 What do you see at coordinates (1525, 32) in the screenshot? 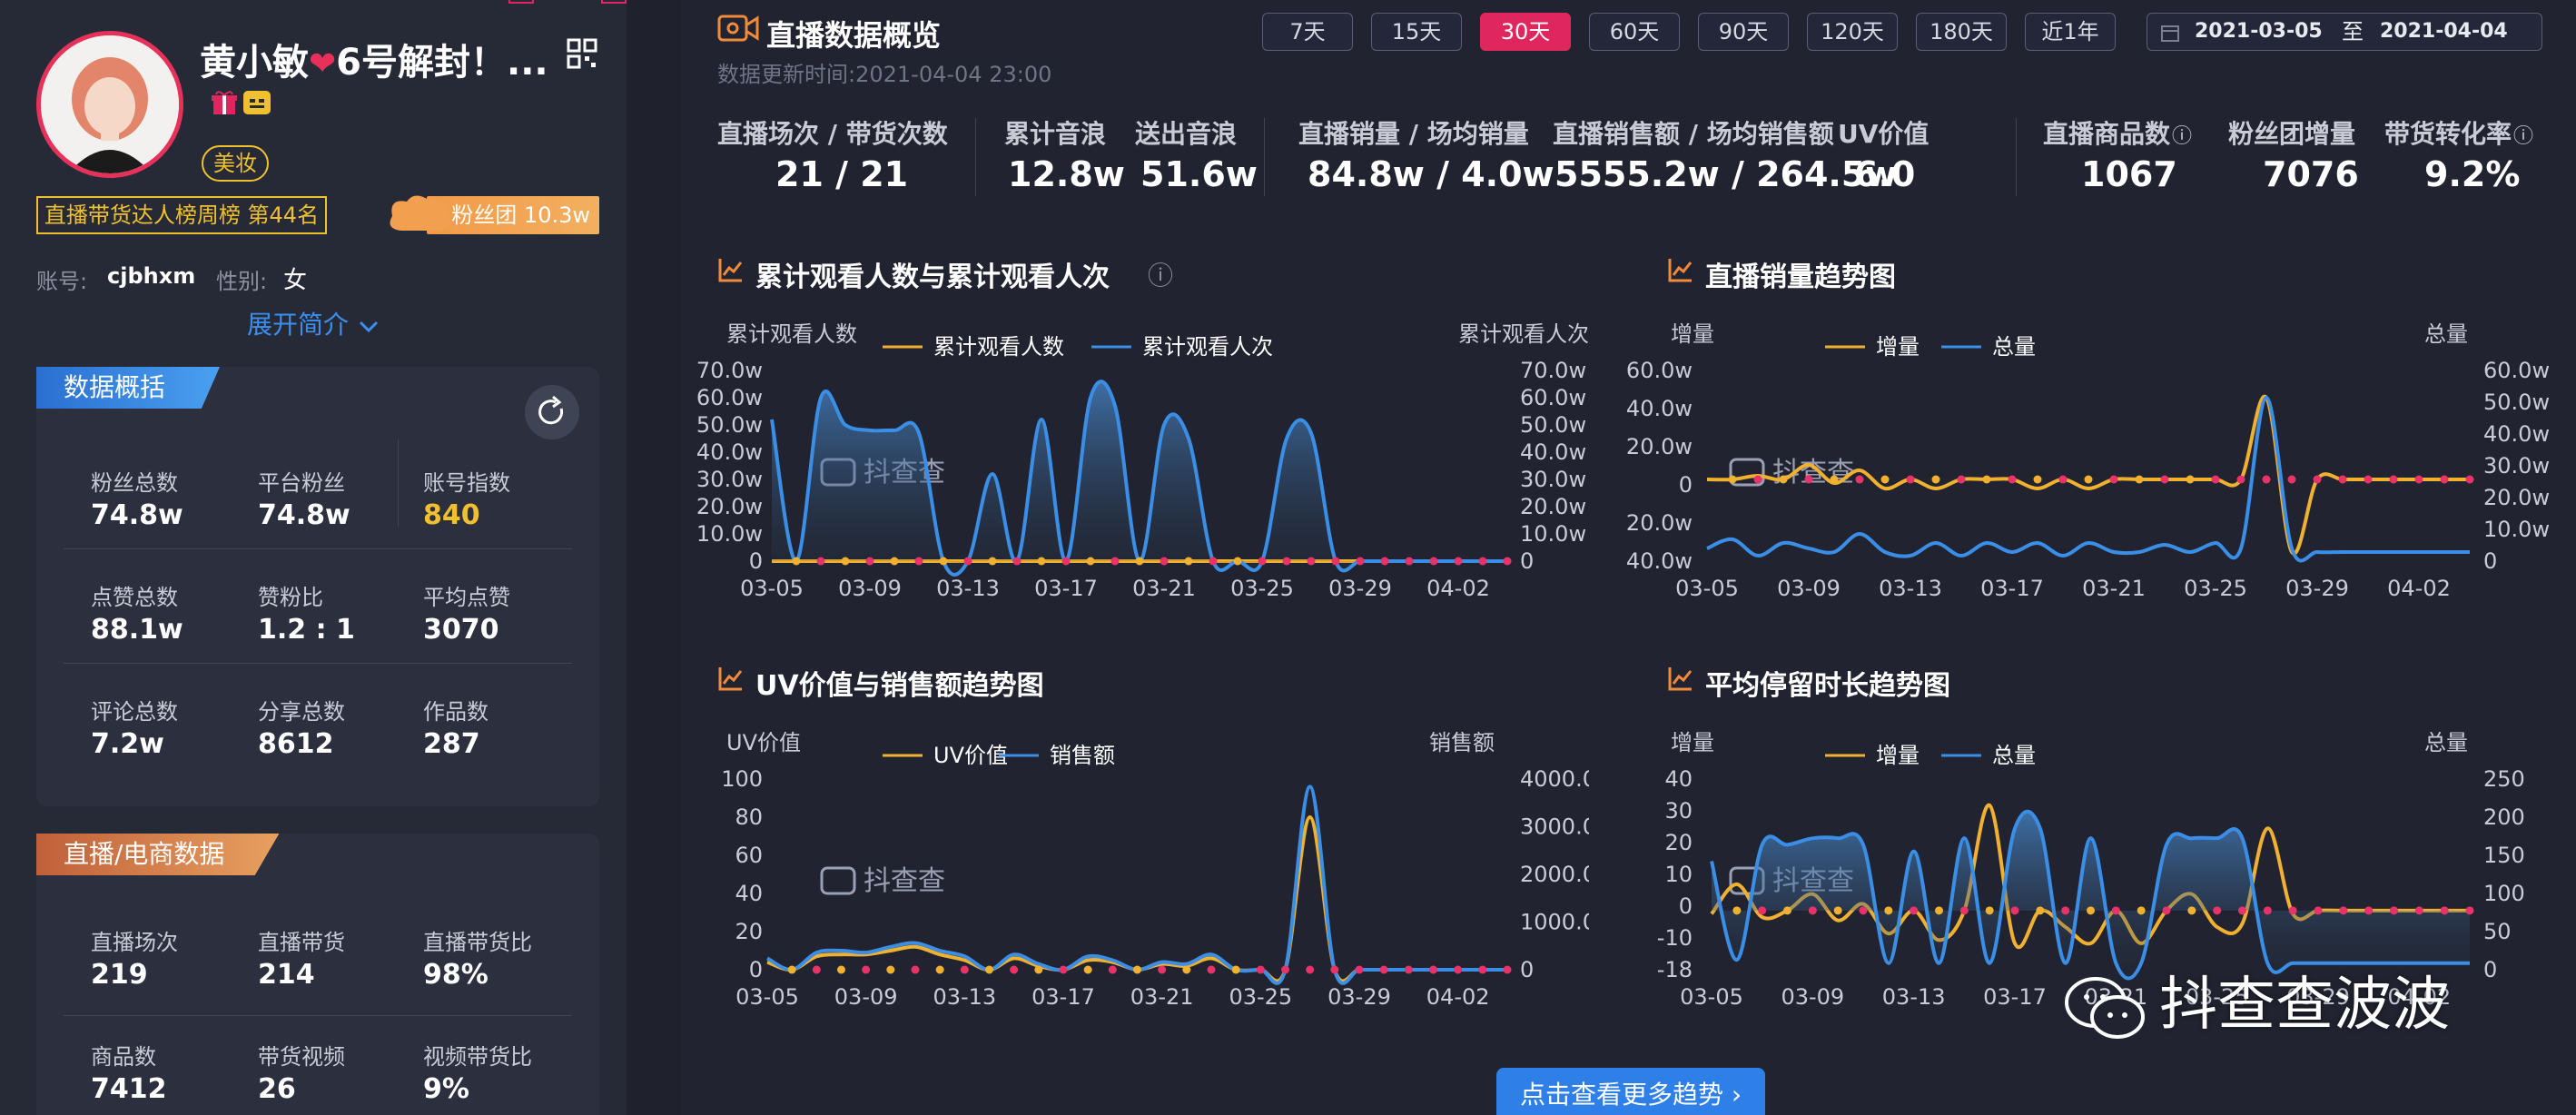
I see `range-30d-button: 30天` at bounding box center [1525, 32].